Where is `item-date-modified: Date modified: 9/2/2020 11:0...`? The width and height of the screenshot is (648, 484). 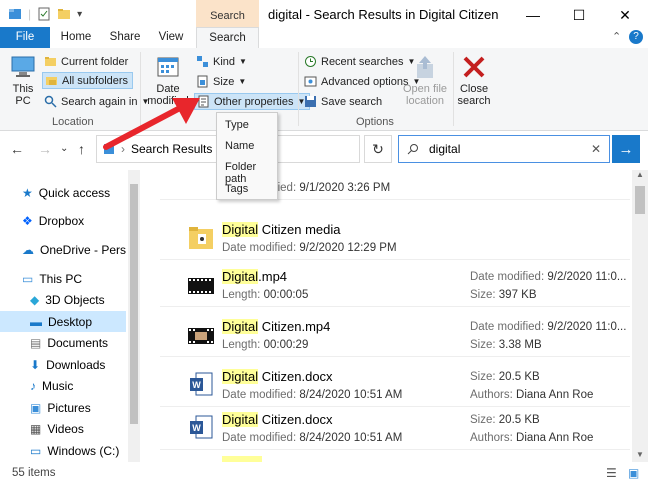 item-date-modified: Date modified: 9/2/2020 11:0... is located at coordinates (548, 277).